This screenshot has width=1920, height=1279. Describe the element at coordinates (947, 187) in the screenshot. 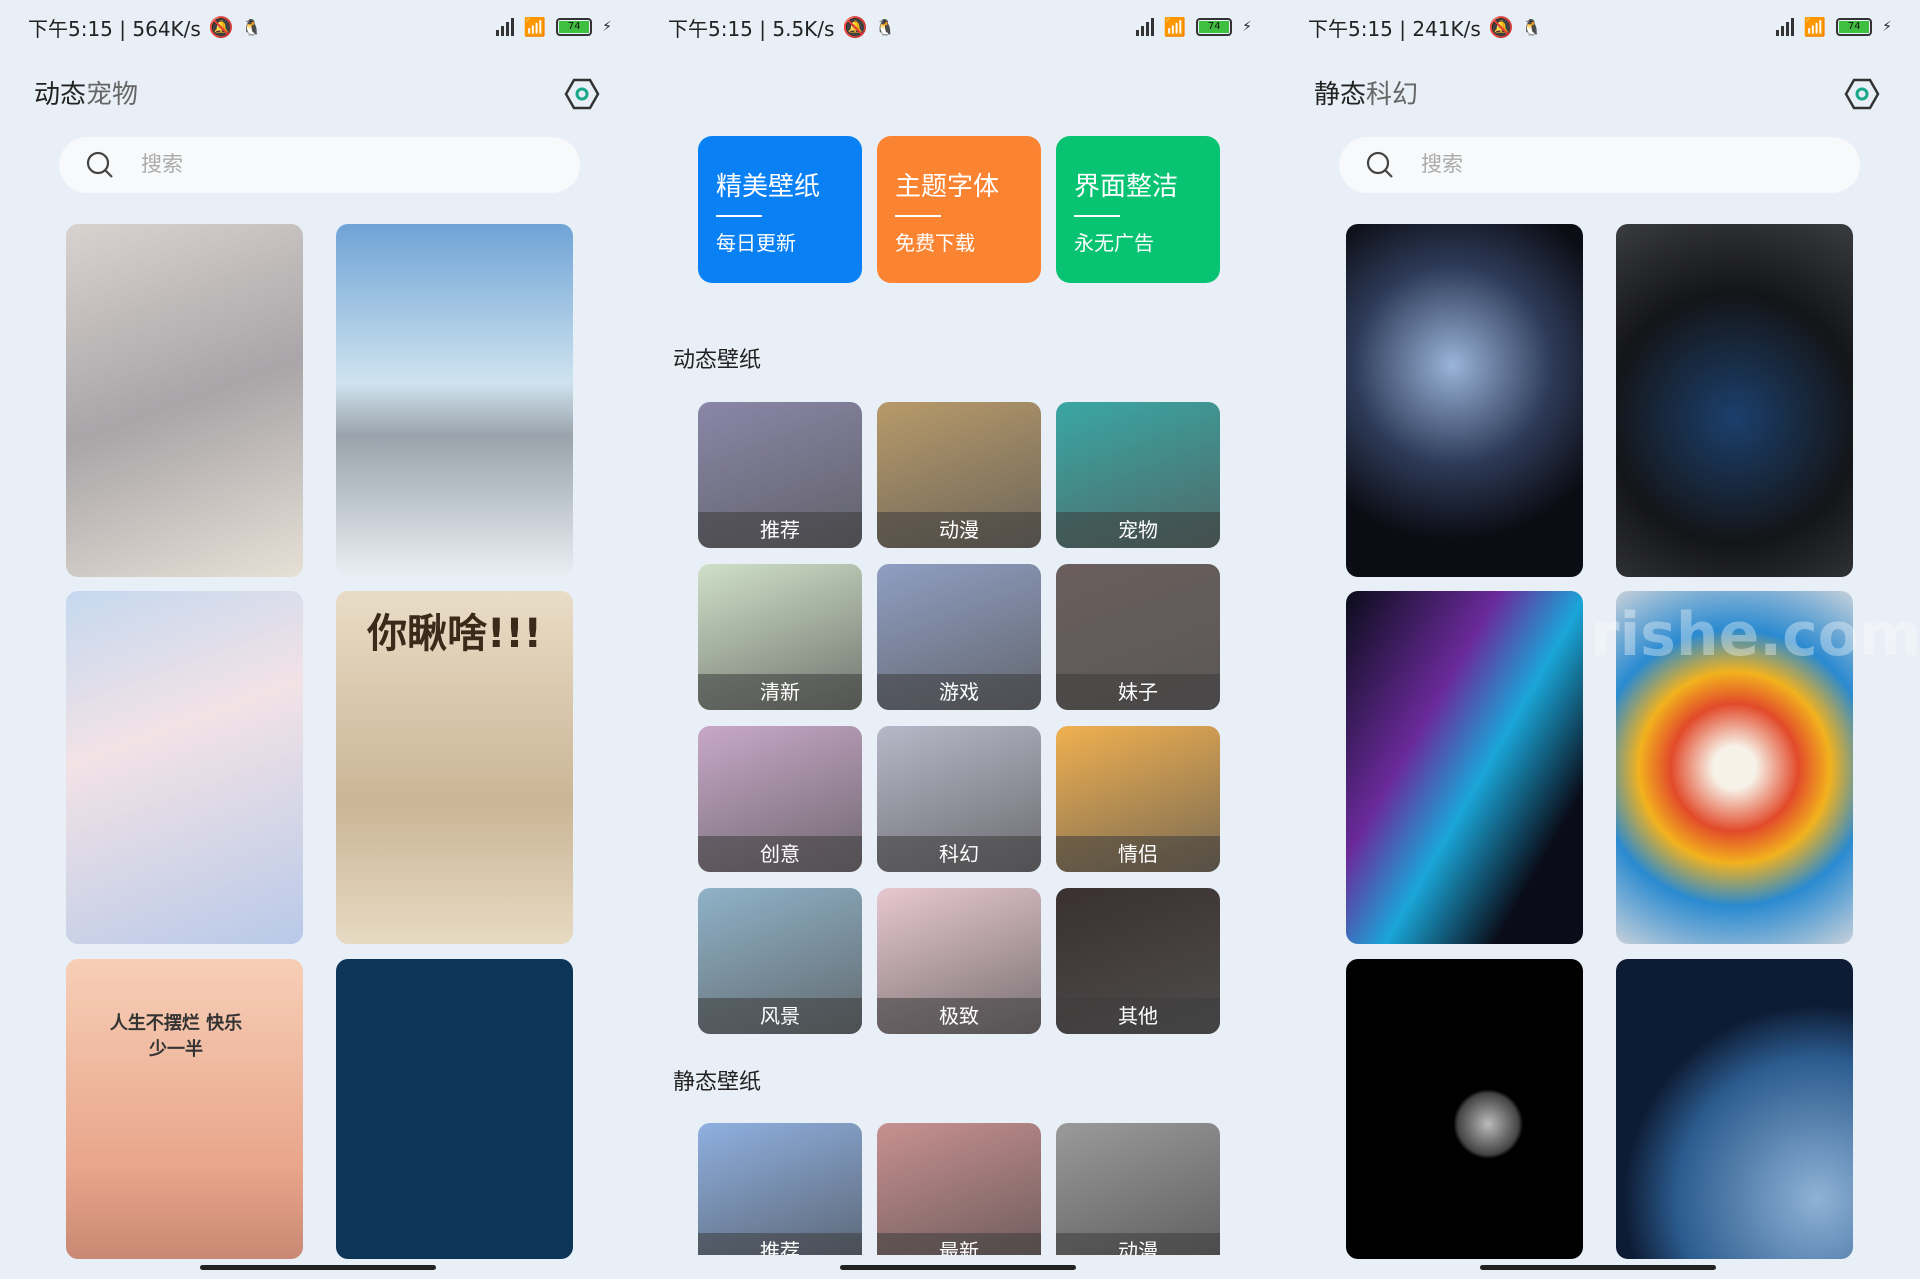

I see `promo-title: 主题字体` at that location.